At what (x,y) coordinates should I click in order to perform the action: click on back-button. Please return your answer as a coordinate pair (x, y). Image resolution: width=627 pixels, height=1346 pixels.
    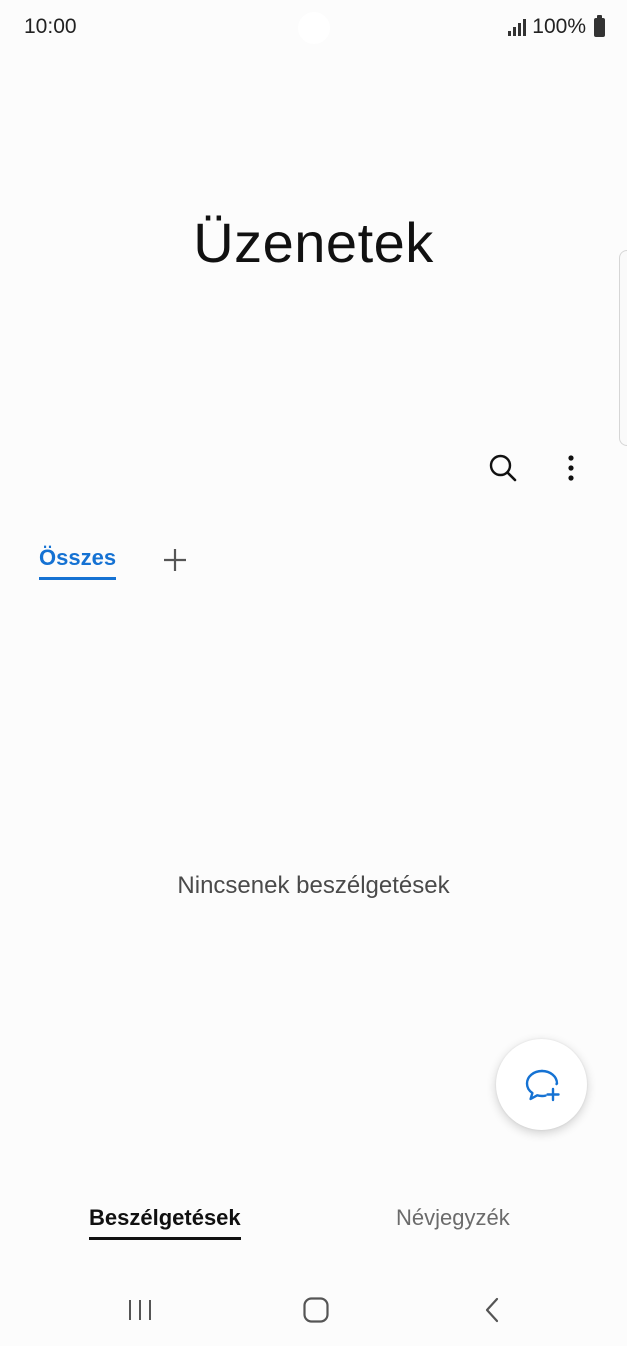
    Looking at the image, I should click on (492, 1310).